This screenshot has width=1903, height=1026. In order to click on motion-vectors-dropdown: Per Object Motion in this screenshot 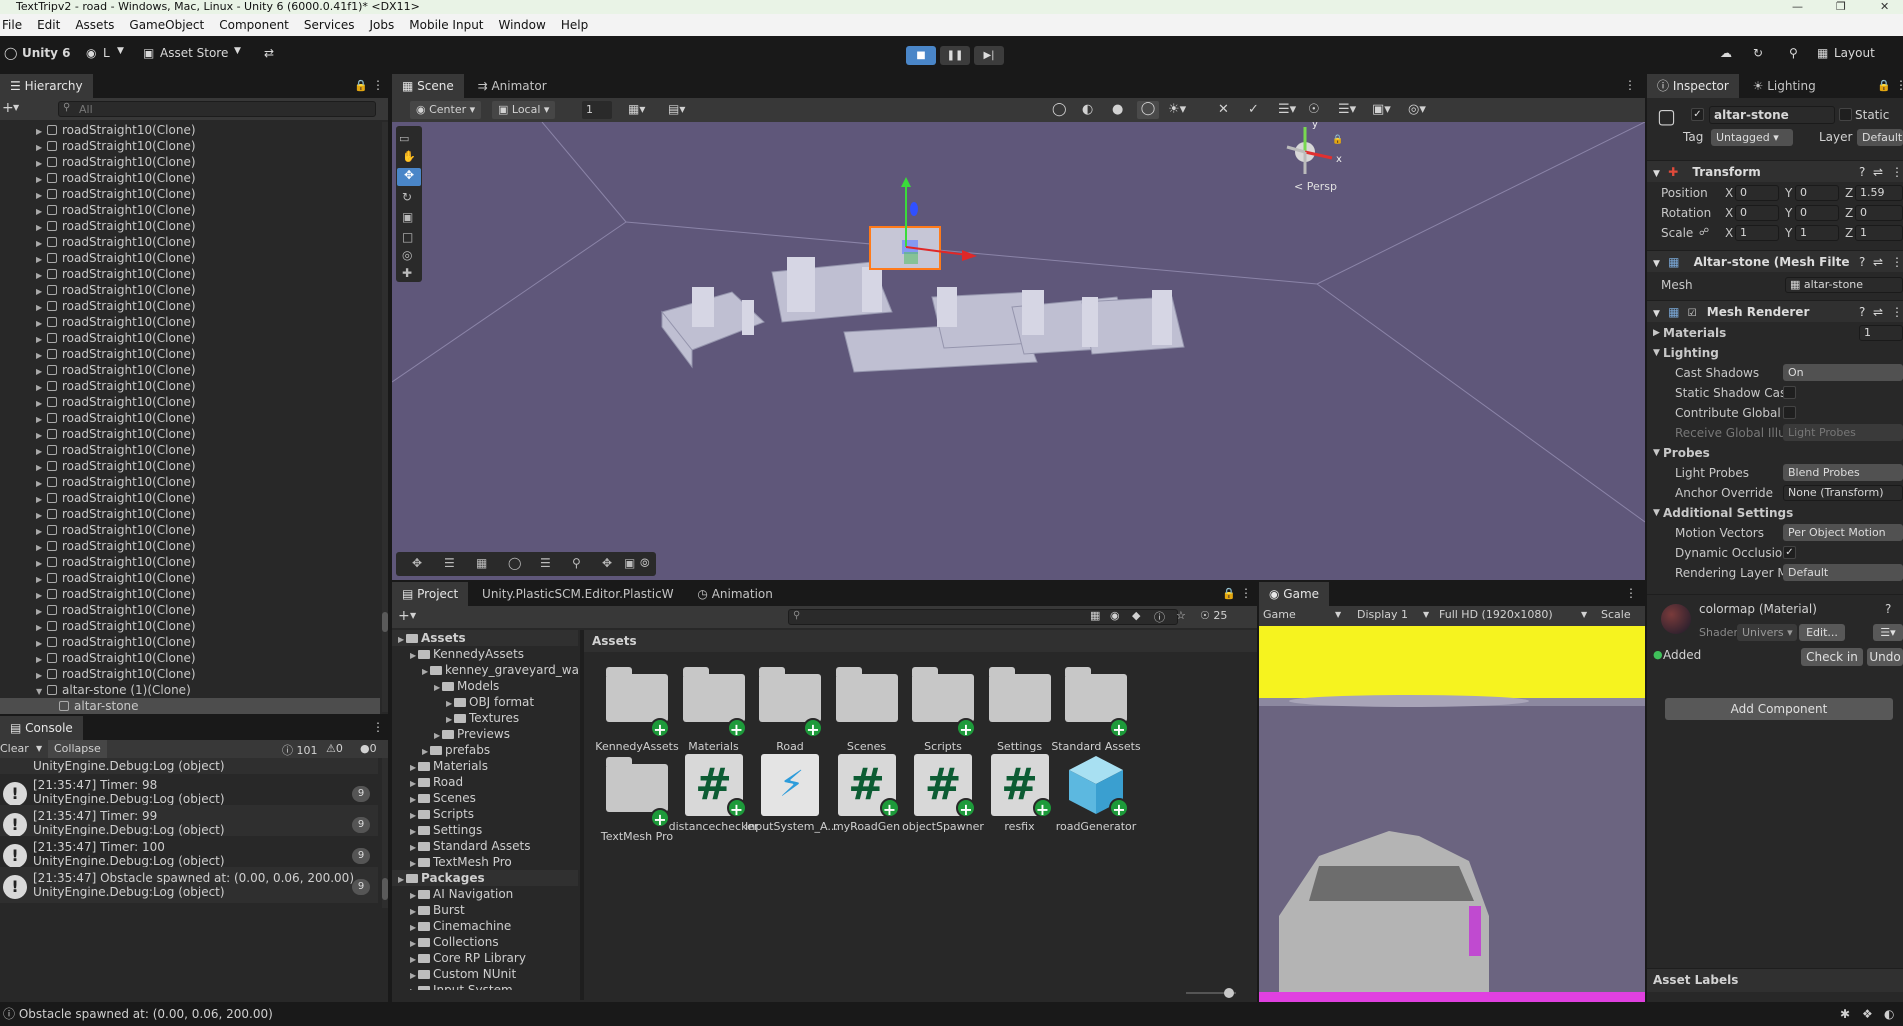, I will do `click(1843, 532)`.